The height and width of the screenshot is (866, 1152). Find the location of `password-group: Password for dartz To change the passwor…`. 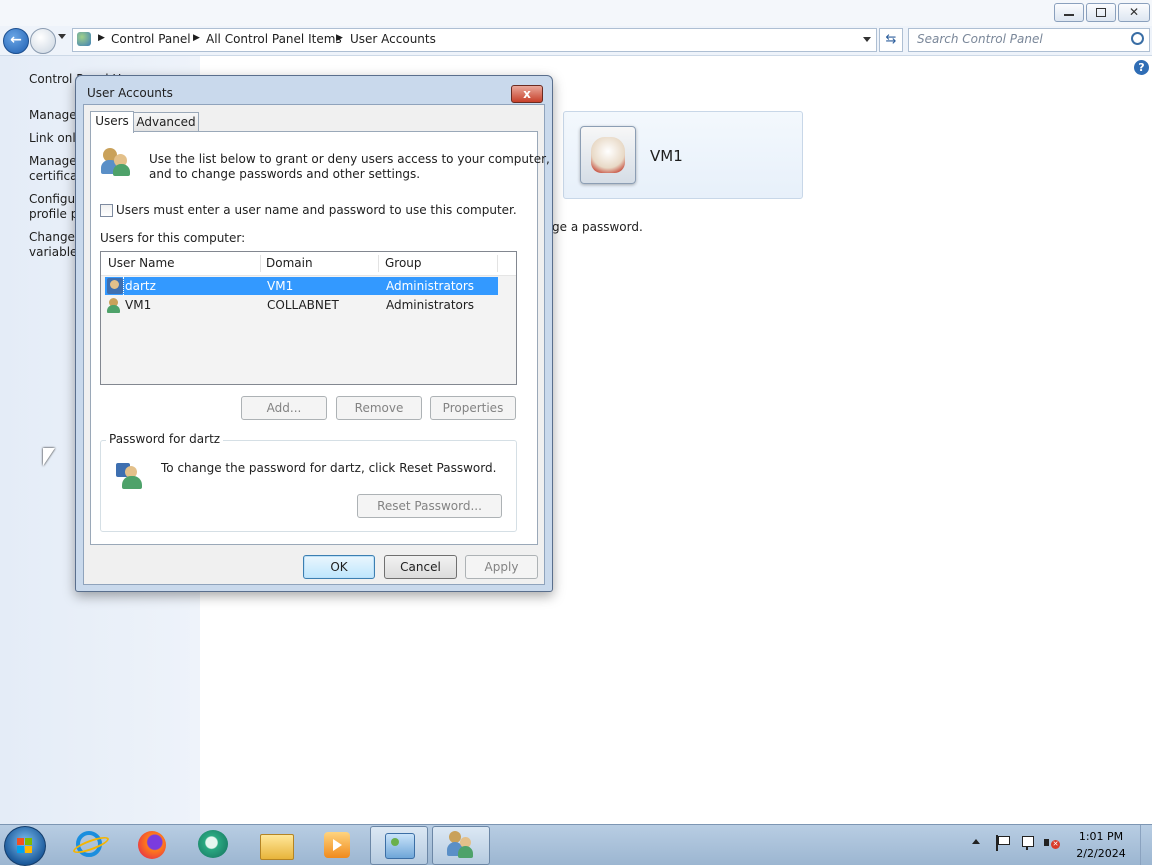

password-group: Password for dartz To change the passwor… is located at coordinates (308, 482).